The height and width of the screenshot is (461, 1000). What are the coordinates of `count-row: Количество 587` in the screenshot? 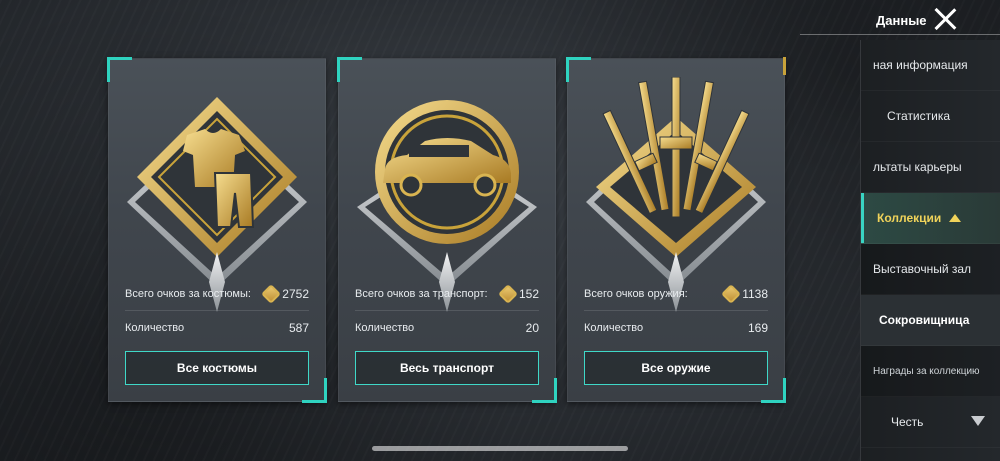 It's located at (217, 328).